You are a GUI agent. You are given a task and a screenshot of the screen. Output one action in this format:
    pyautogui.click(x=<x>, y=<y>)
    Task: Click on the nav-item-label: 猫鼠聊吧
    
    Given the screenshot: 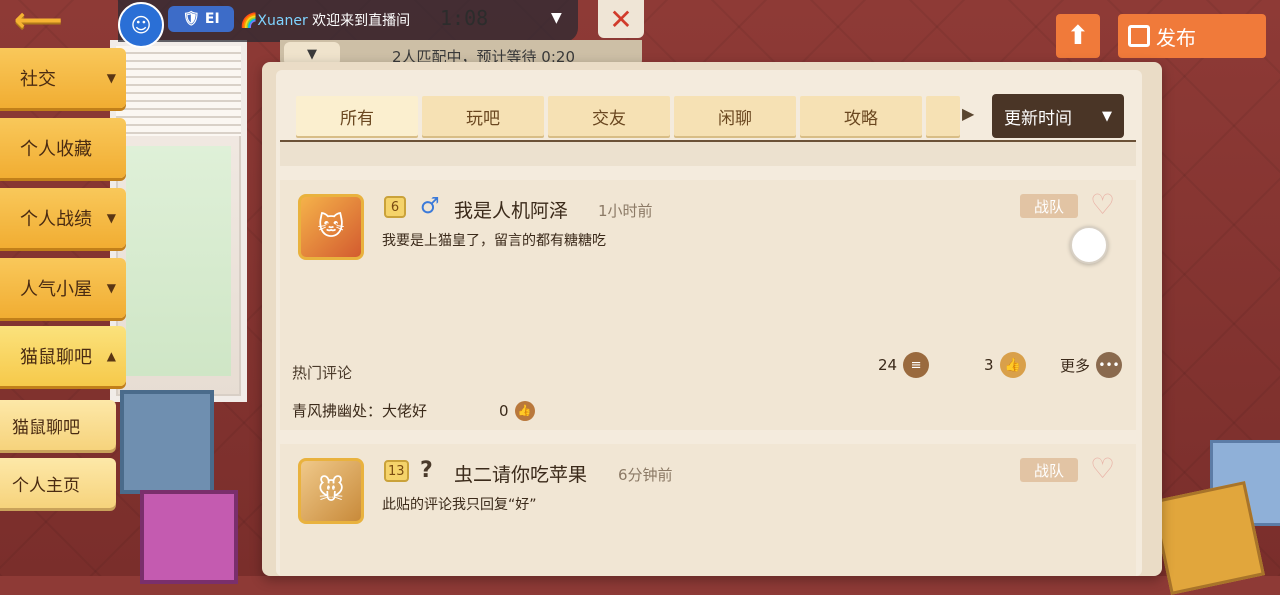 What is the action you would take?
    pyautogui.click(x=56, y=357)
    